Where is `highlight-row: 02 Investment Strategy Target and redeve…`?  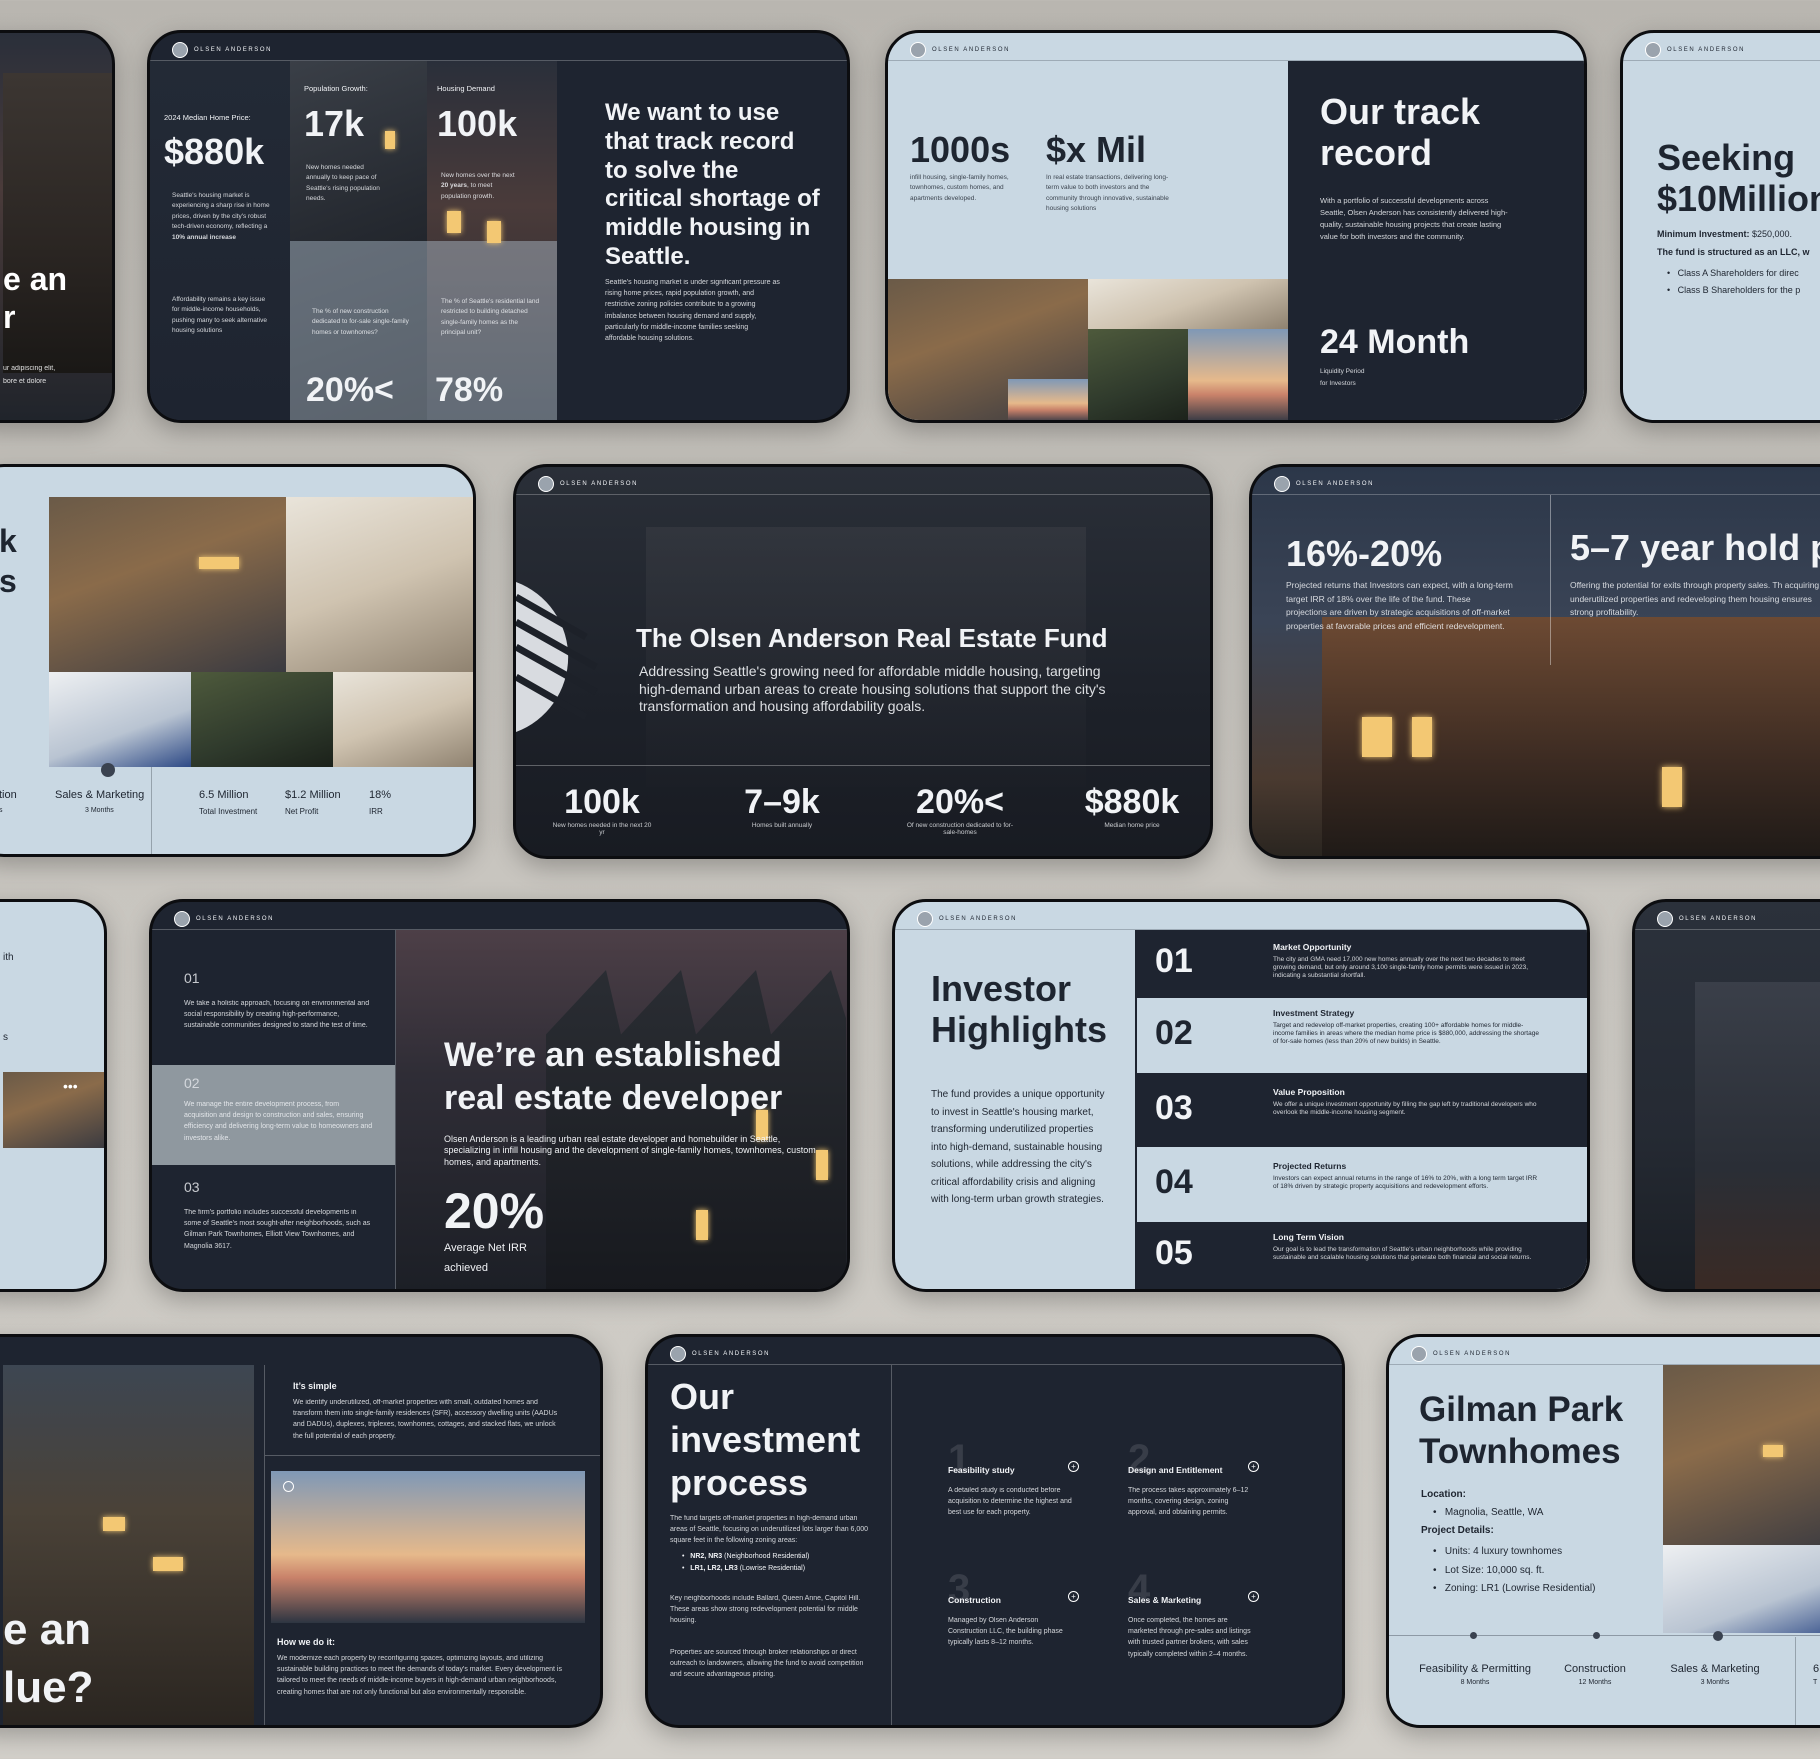
highlight-row: 02 Investment Strategy Target and redeve… is located at coordinates (1362, 1035).